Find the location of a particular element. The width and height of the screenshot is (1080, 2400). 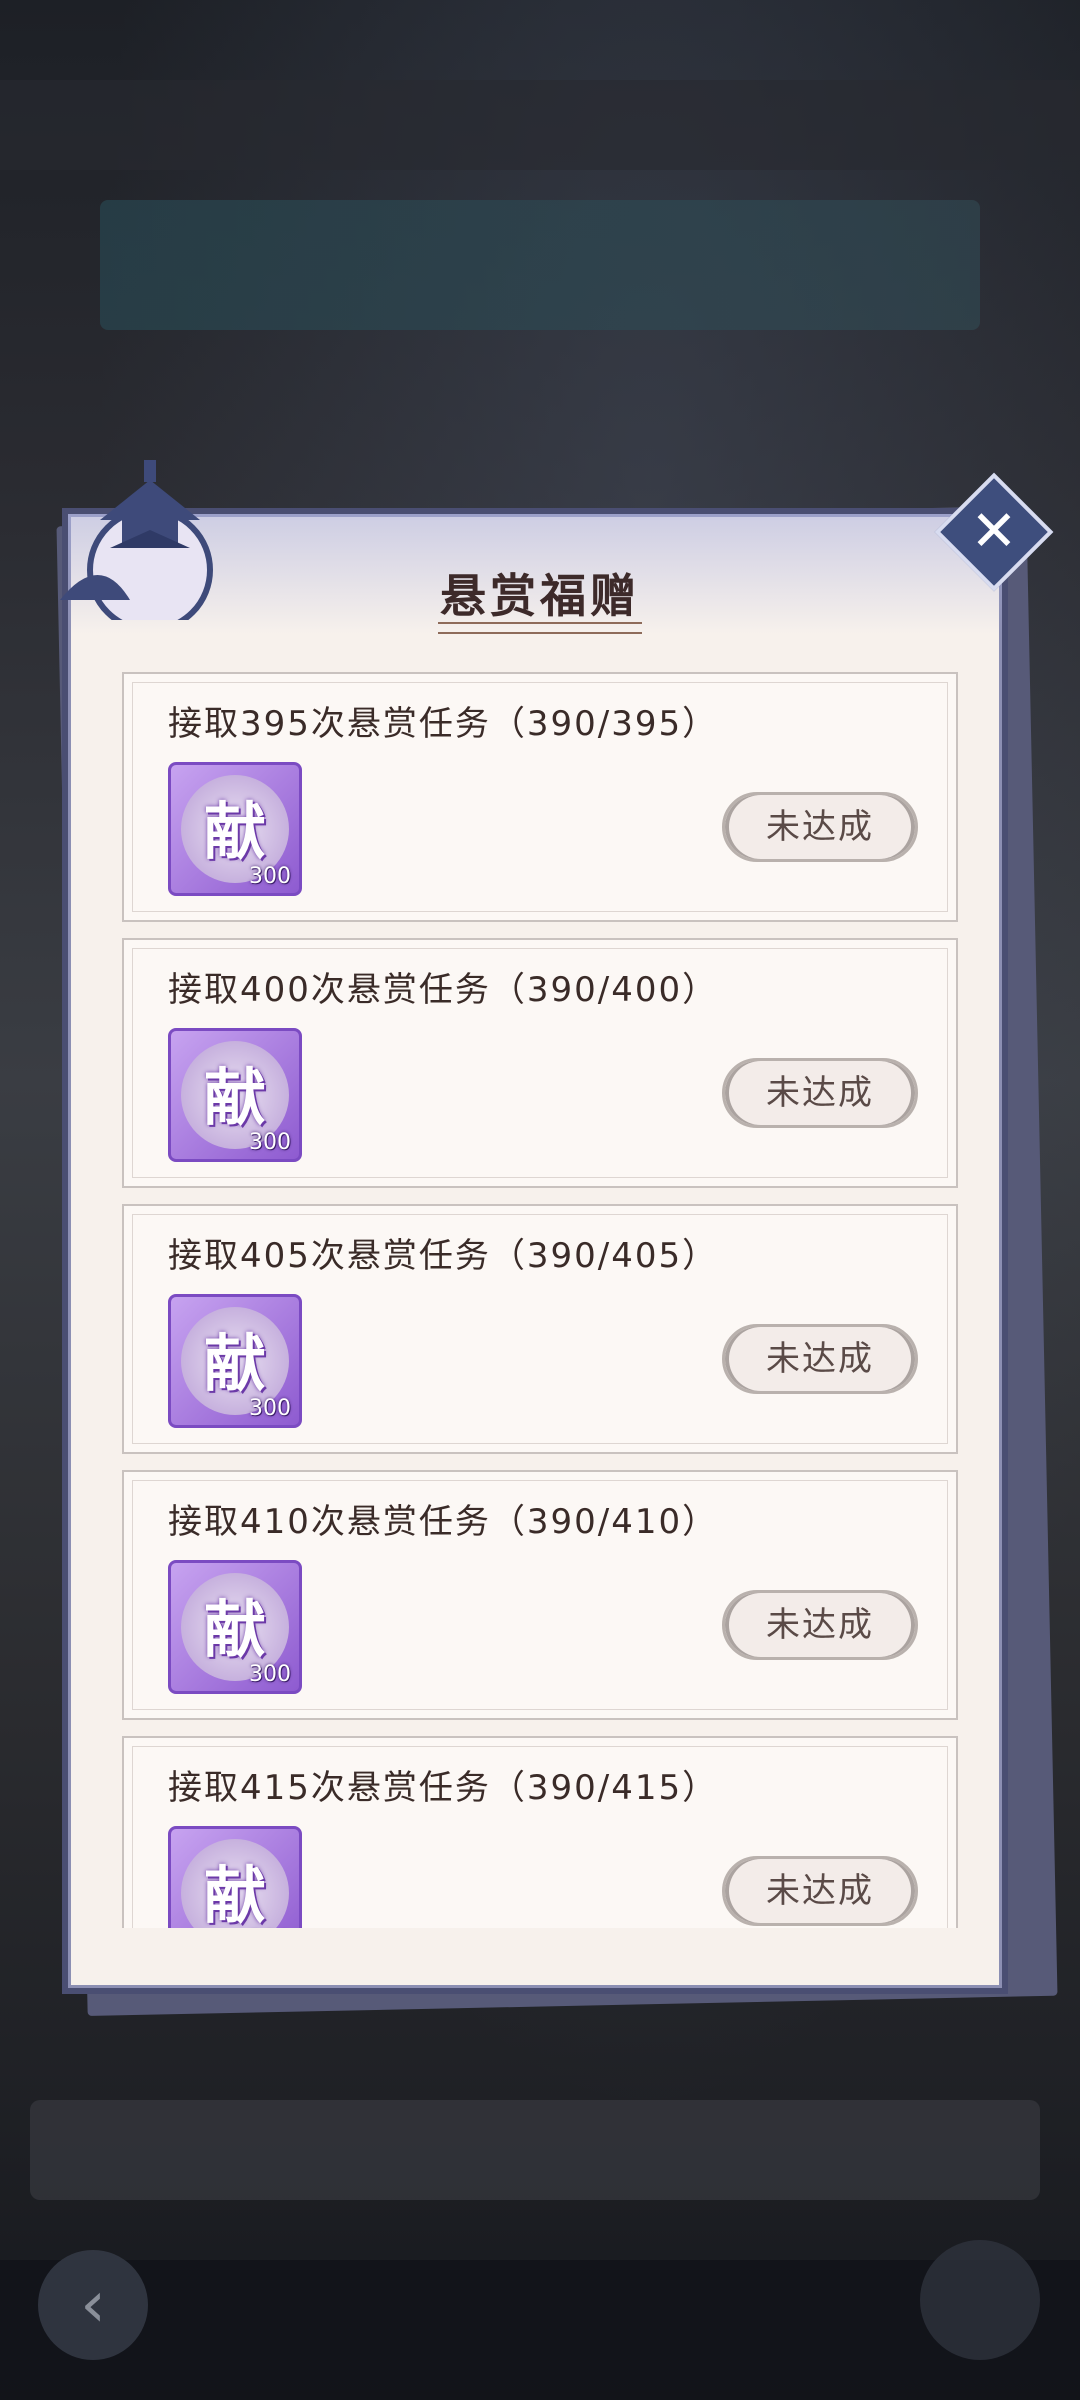

background-list-row is located at coordinates (535, 2150).